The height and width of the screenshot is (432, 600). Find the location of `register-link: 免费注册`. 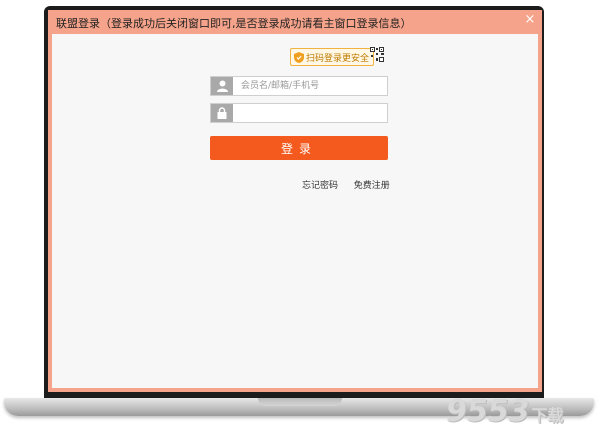

register-link: 免费注册 is located at coordinates (372, 186).